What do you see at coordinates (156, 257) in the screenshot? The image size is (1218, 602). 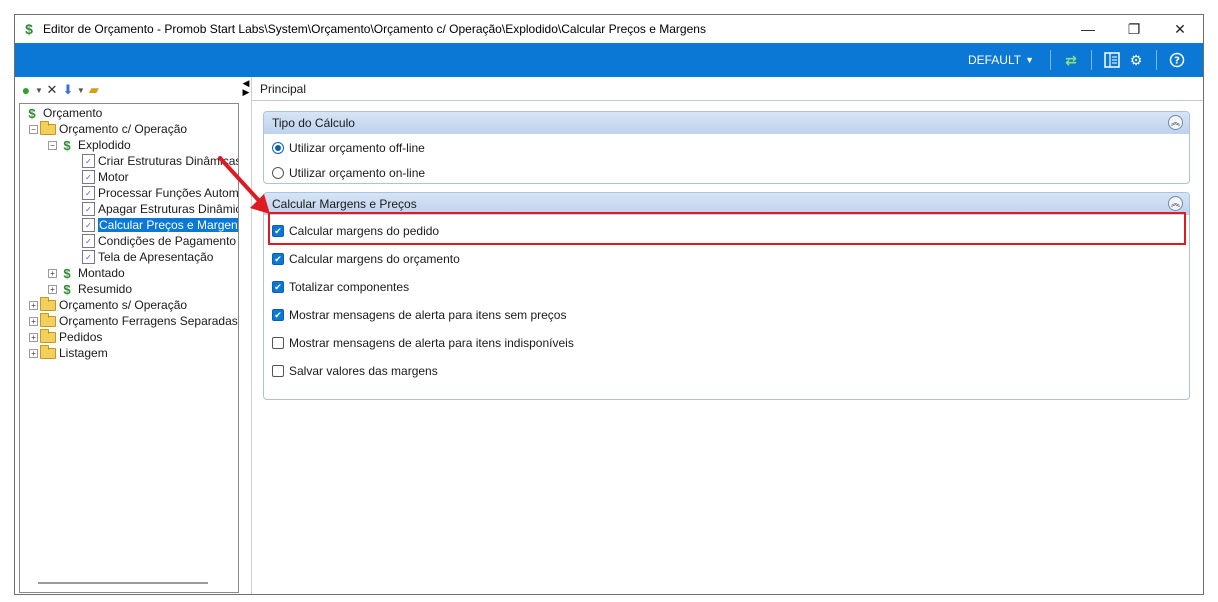 I see `tree-node-label: Tela de Apresentação` at bounding box center [156, 257].